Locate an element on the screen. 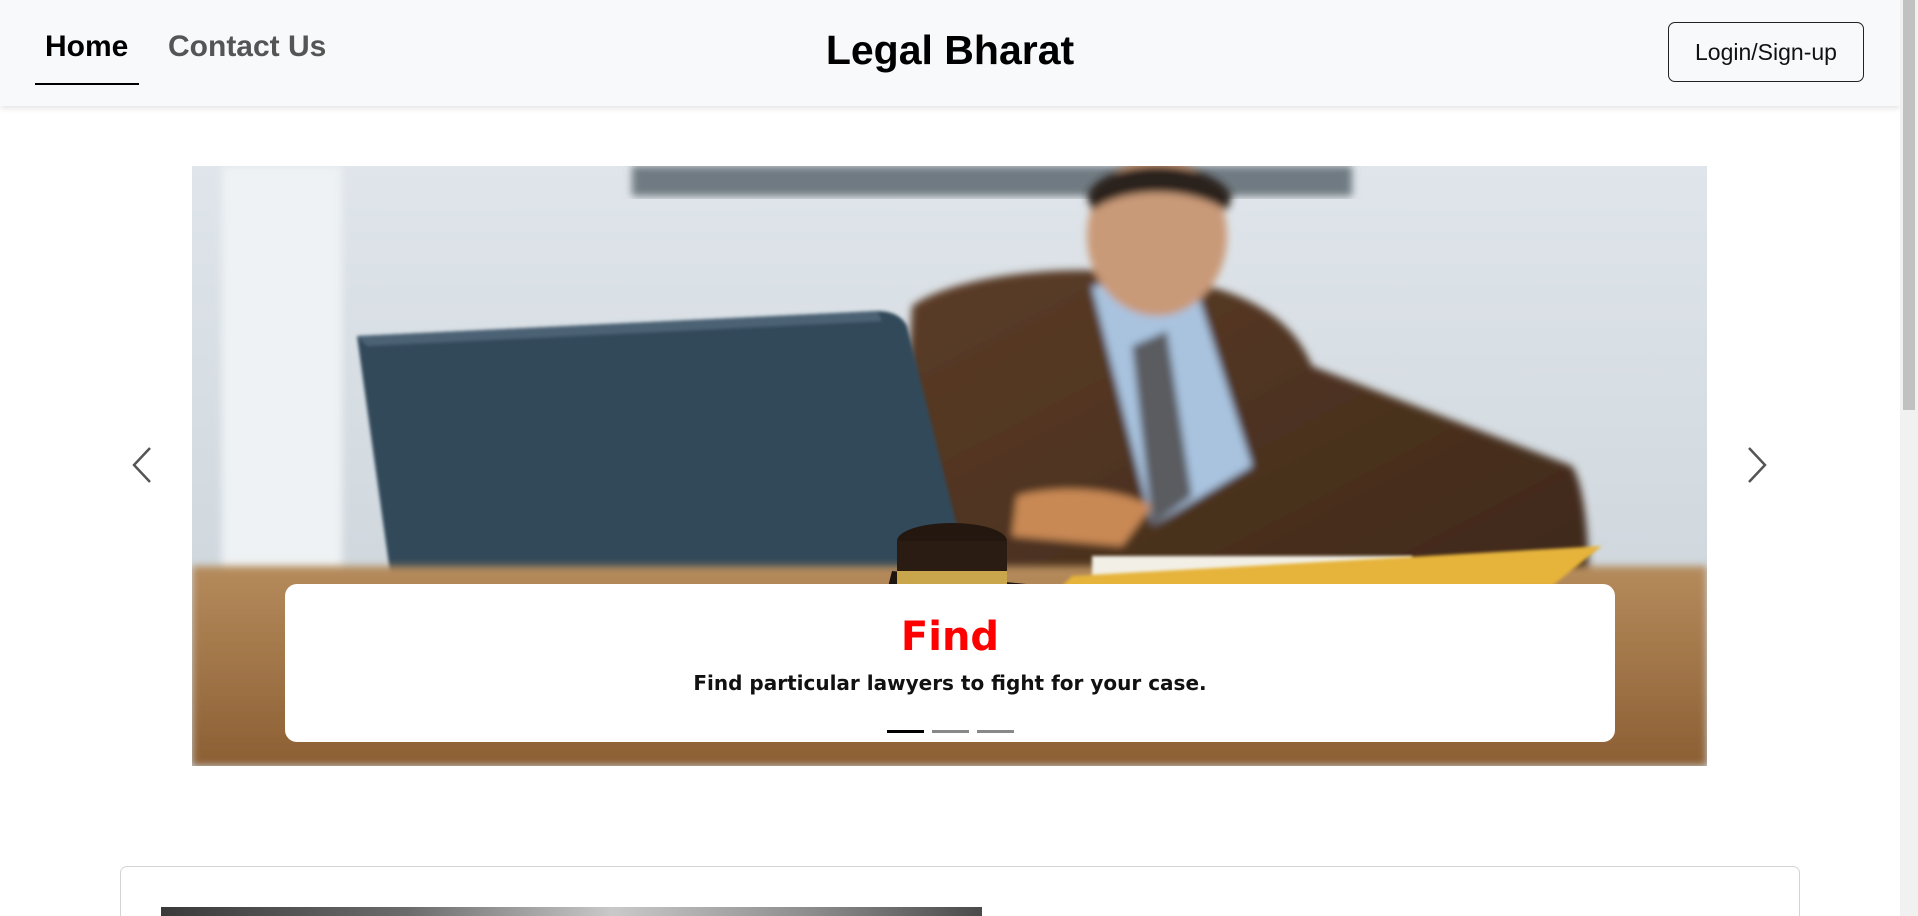 The height and width of the screenshot is (916, 1918). chevron-right-icon is located at coordinates (1757, 465).